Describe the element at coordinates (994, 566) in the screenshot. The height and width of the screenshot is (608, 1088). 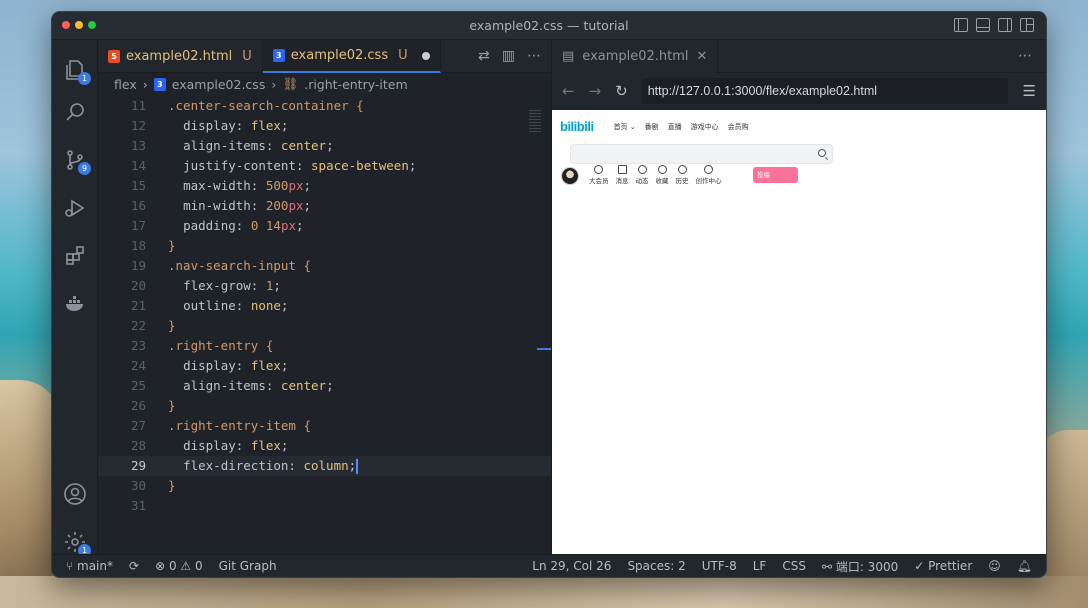
I see `feedback-icon: ☺` at that location.